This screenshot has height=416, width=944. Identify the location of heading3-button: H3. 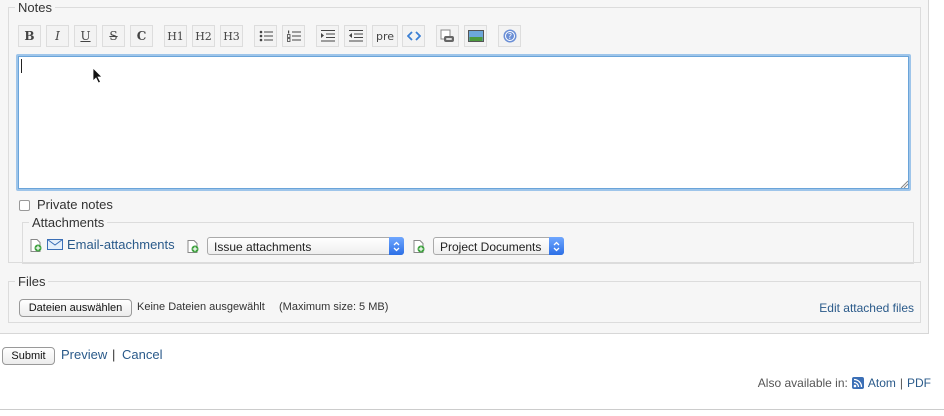
(231, 36).